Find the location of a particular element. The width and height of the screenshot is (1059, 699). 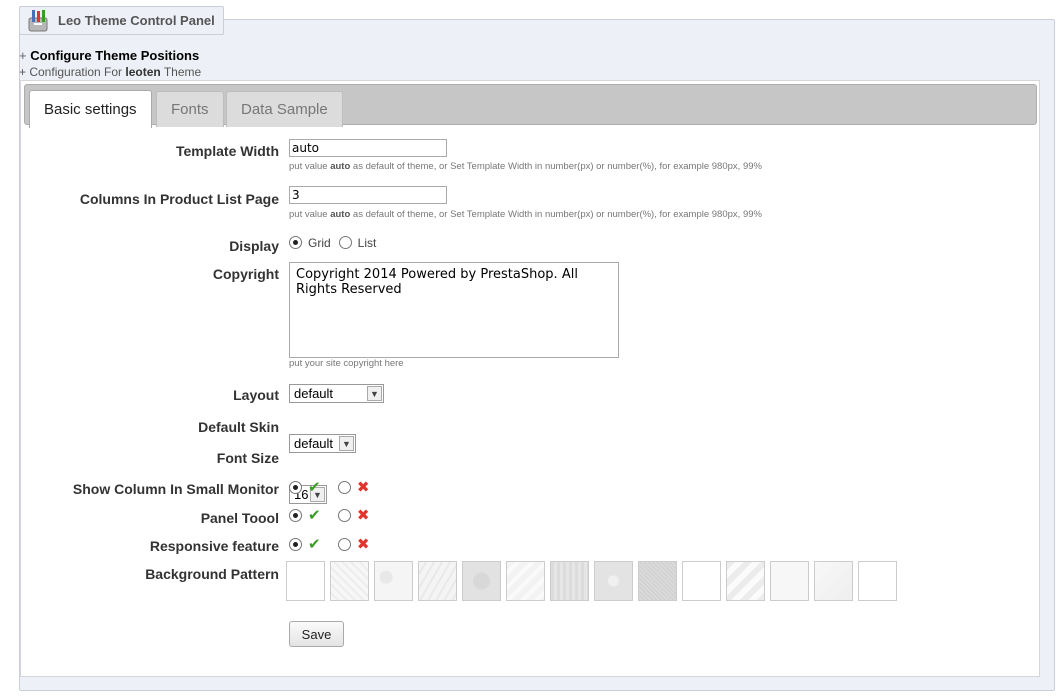

display-label: Display is located at coordinates (254, 246).